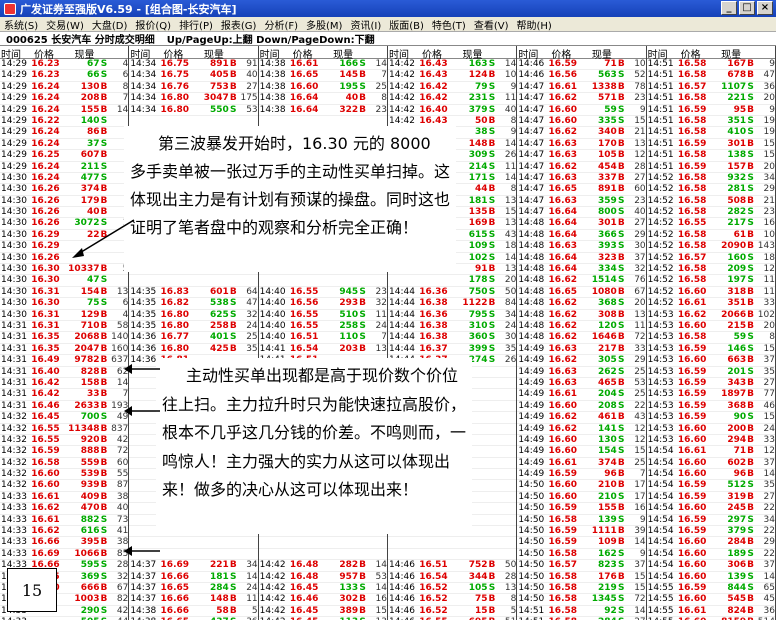  I want to click on tick-time: 14:54, so click(660, 519).